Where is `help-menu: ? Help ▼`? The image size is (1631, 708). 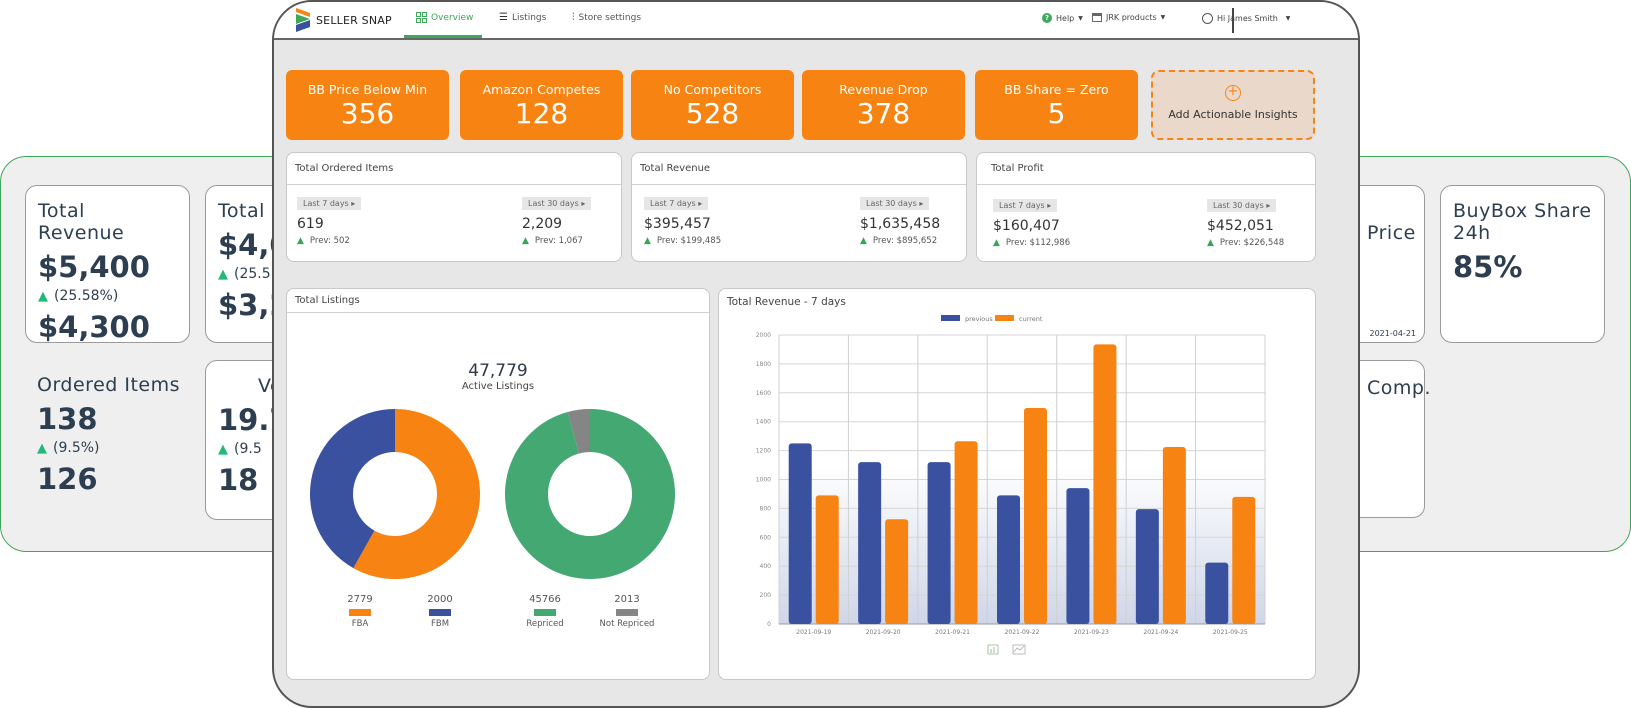
help-menu: ? Help ▼ is located at coordinates (1062, 18).